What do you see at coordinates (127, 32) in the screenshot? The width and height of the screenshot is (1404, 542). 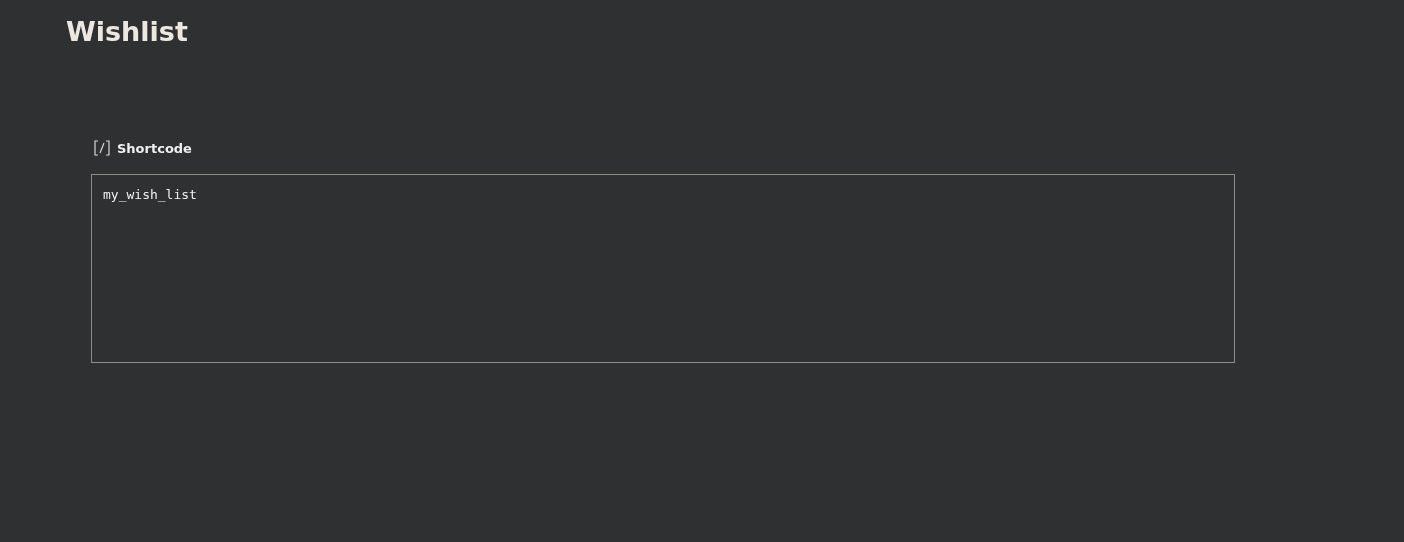 I see `page-title: Wishlist` at bounding box center [127, 32].